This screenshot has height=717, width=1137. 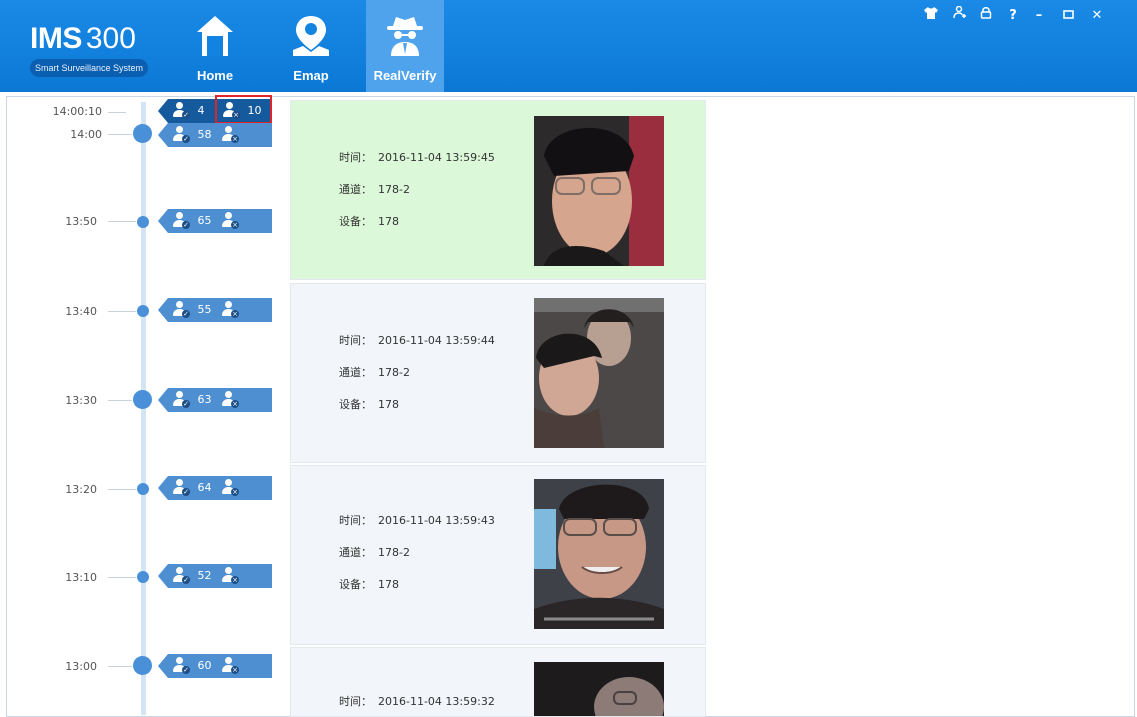 What do you see at coordinates (1039, 16) in the screenshot?
I see `minimize-icon: –` at bounding box center [1039, 16].